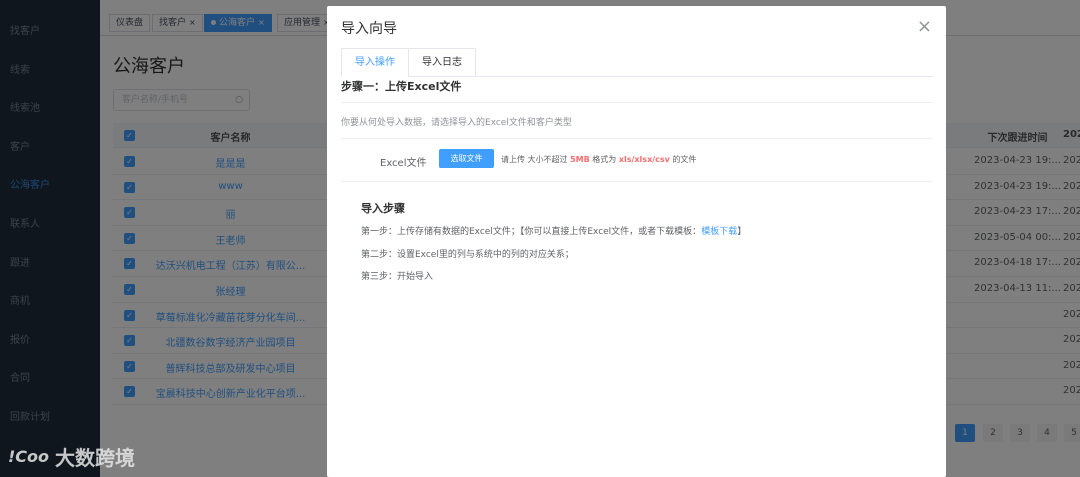  What do you see at coordinates (466, 158) in the screenshot?
I see `select-file-button: 选取文件` at bounding box center [466, 158].